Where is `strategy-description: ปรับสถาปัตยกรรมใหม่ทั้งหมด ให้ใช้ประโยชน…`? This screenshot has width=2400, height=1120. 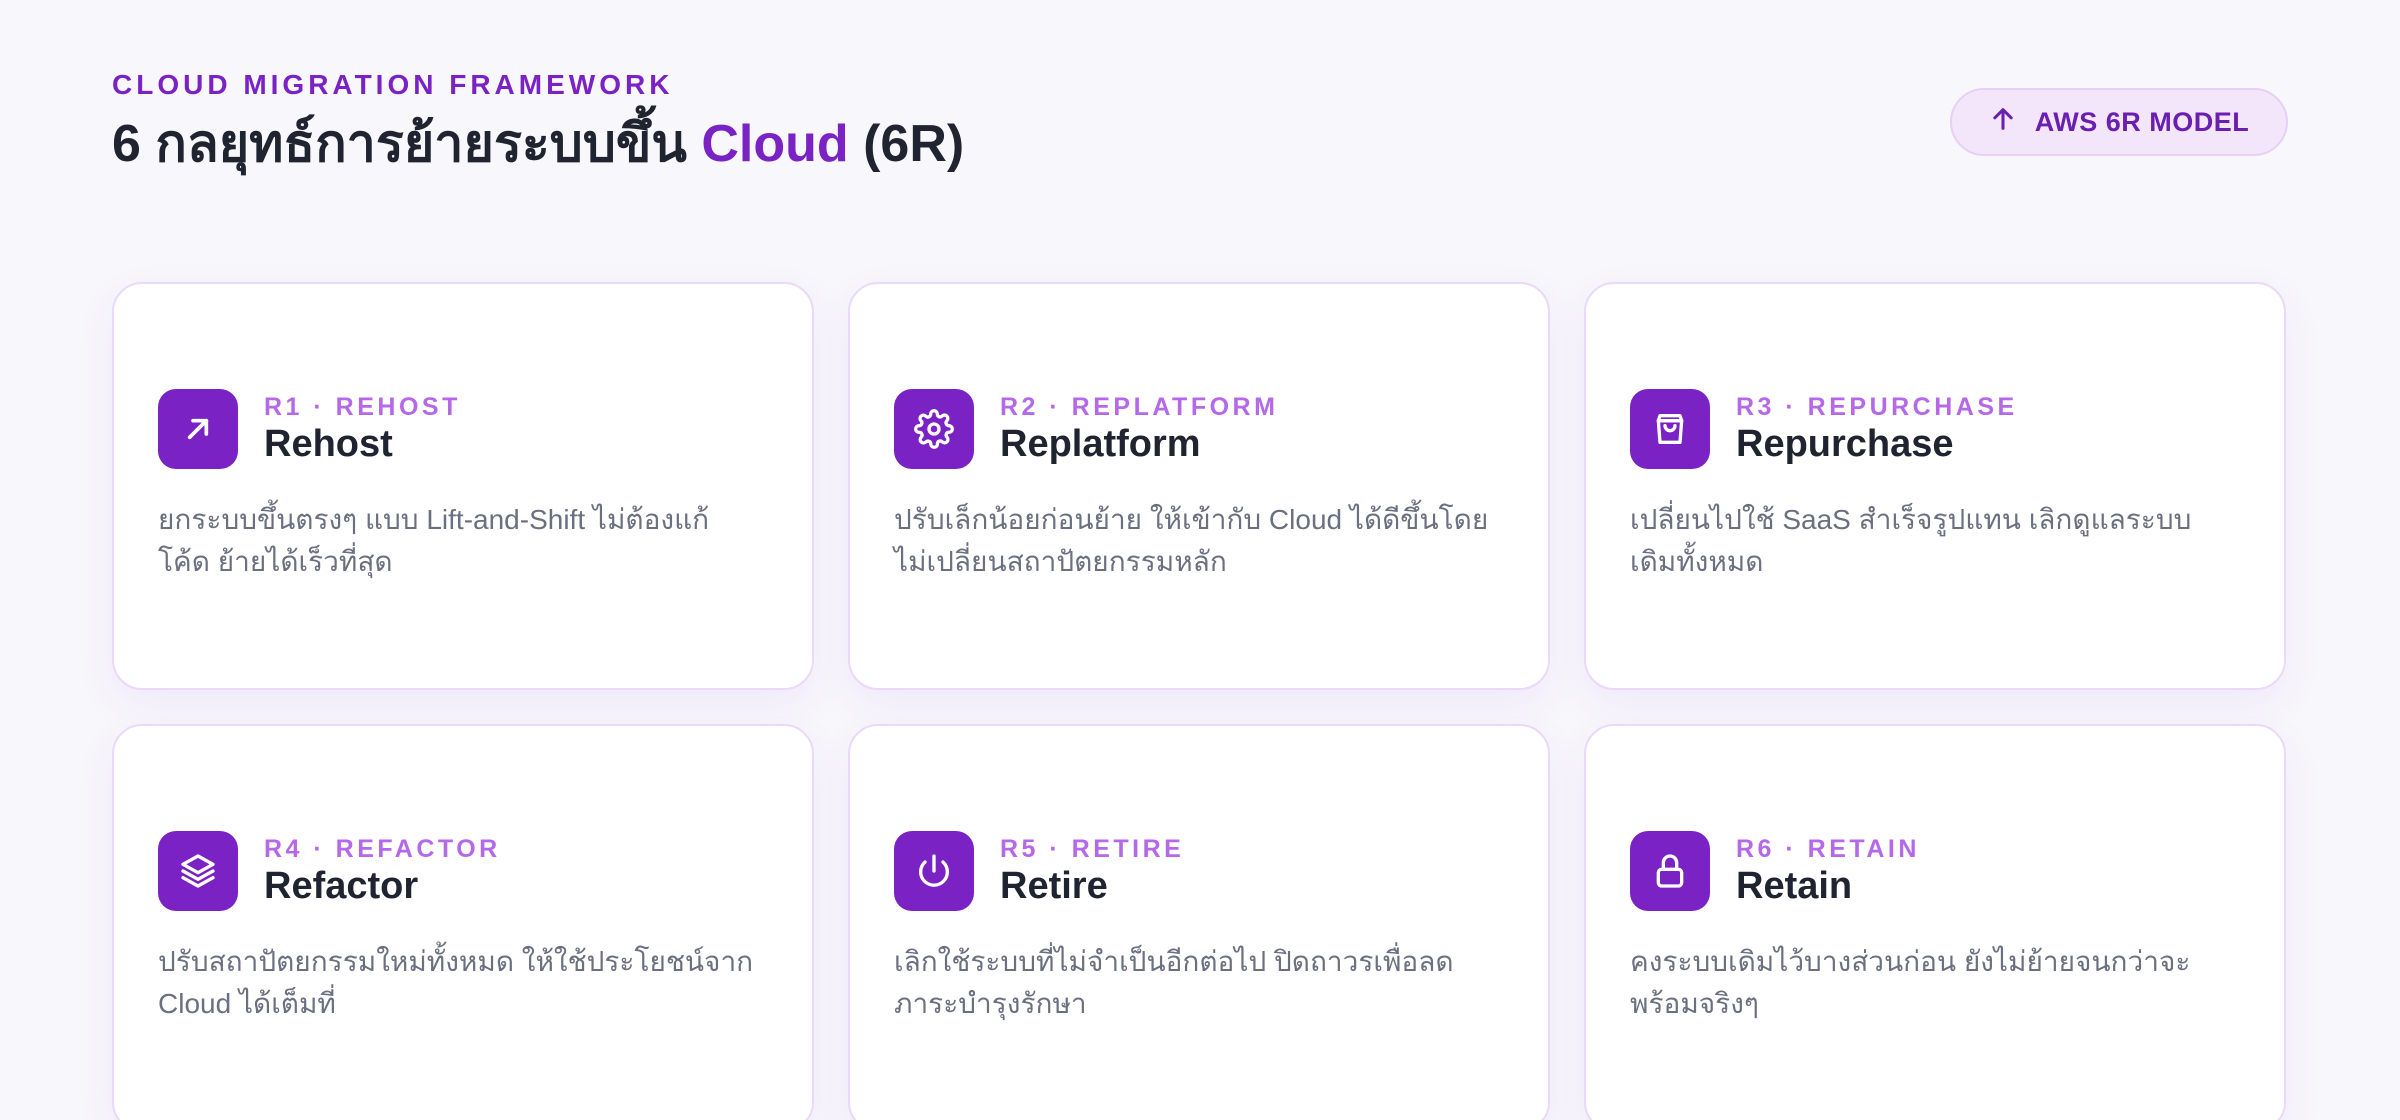
strategy-description: ปรับสถาปัตยกรรมใหม่ทั้งหมด ให้ใช้ประโยชน… is located at coordinates (456, 982).